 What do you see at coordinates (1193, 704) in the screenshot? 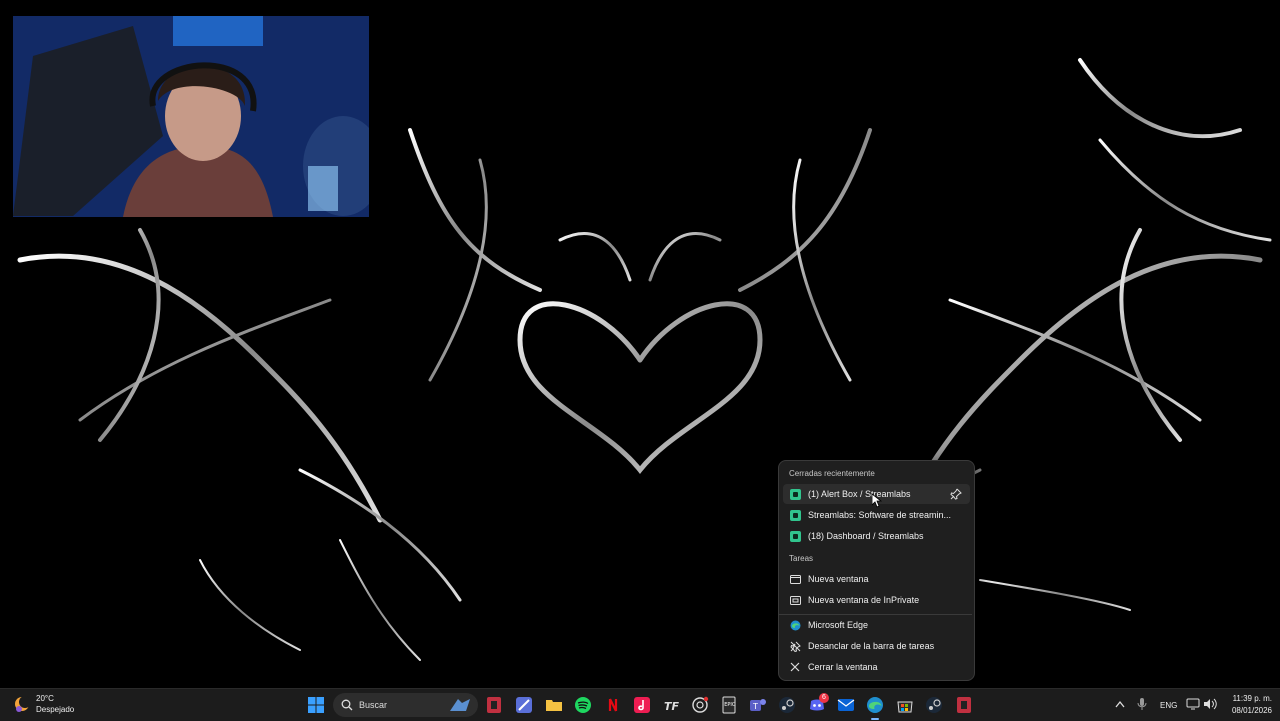
I see `network-icon` at bounding box center [1193, 704].